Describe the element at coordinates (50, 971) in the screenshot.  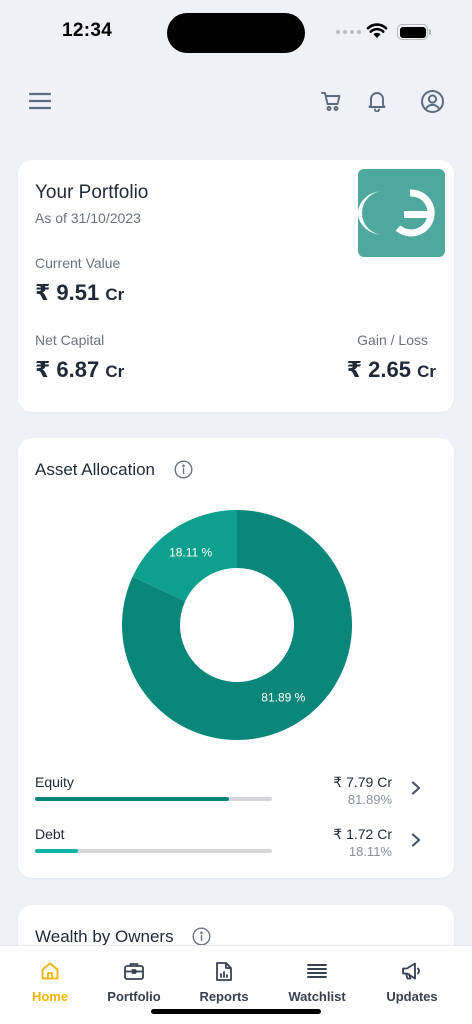
I see `home-icon` at that location.